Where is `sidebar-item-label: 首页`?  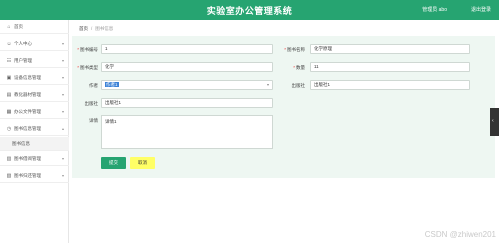
sidebar-item-label: 首页 is located at coordinates (18, 26).